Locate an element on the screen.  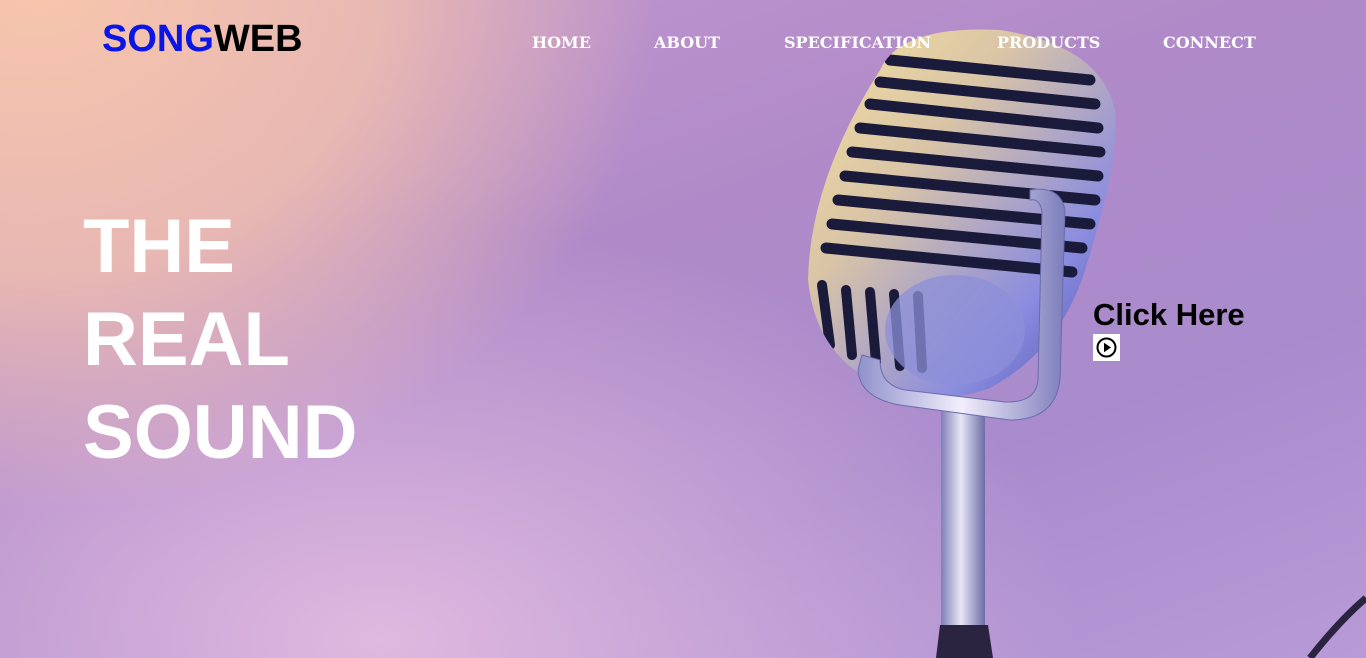
hero-headline-line-1: THE is located at coordinates (159, 246).